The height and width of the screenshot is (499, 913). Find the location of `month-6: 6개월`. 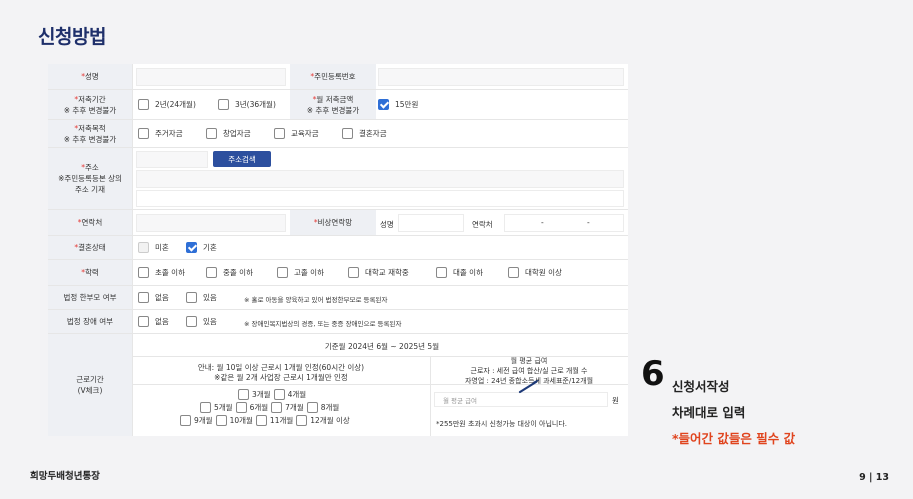

month-6: 6개월 is located at coordinates (259, 407).